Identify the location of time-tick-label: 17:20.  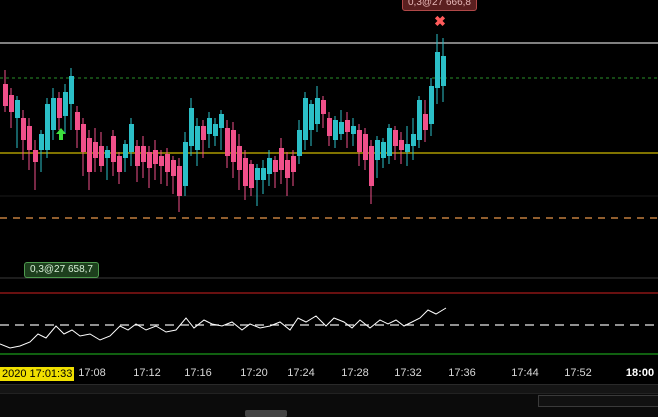
(254, 373).